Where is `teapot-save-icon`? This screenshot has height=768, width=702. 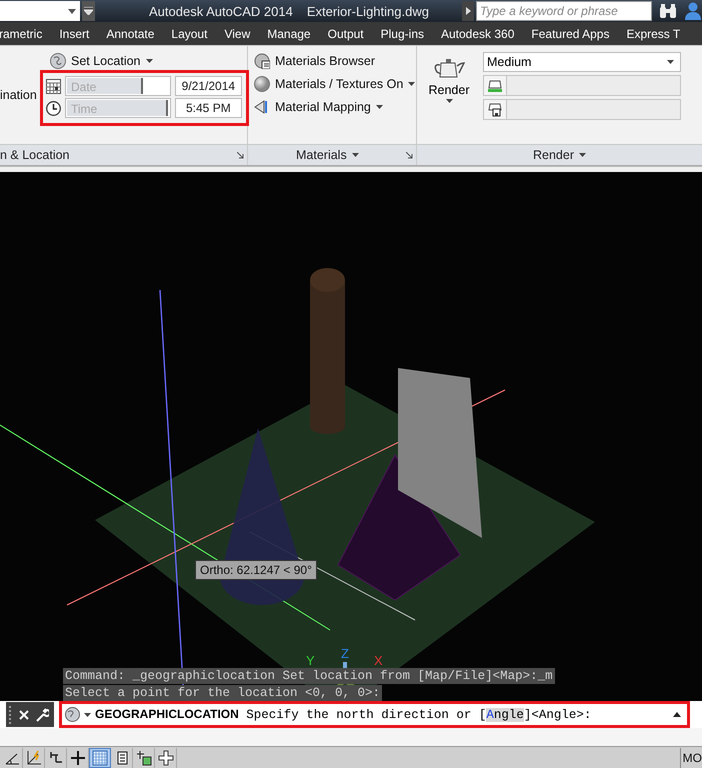
teapot-save-icon is located at coordinates (495, 109).